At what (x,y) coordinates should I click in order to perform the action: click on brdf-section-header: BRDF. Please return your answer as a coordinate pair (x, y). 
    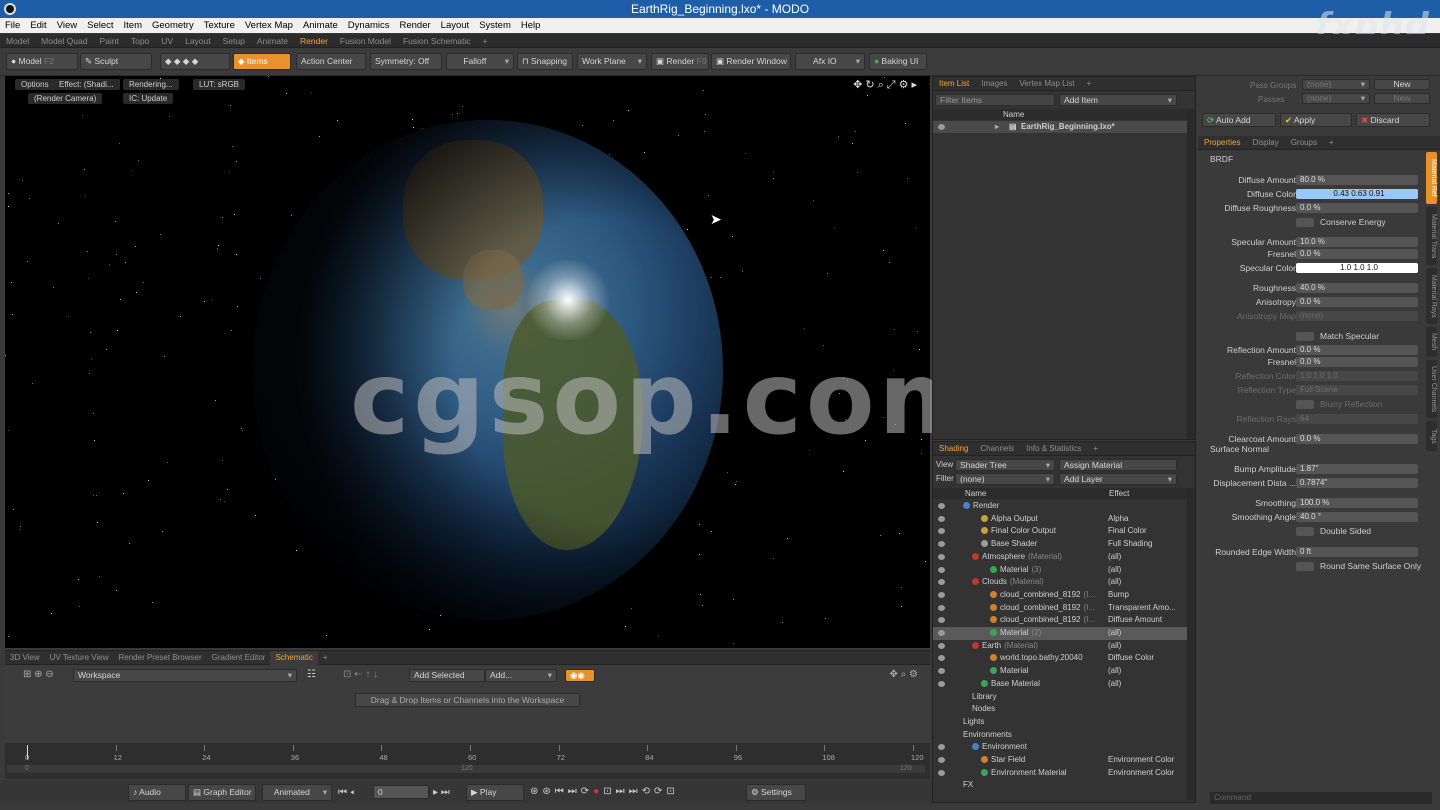
    Looking at the image, I should click on (1221, 159).